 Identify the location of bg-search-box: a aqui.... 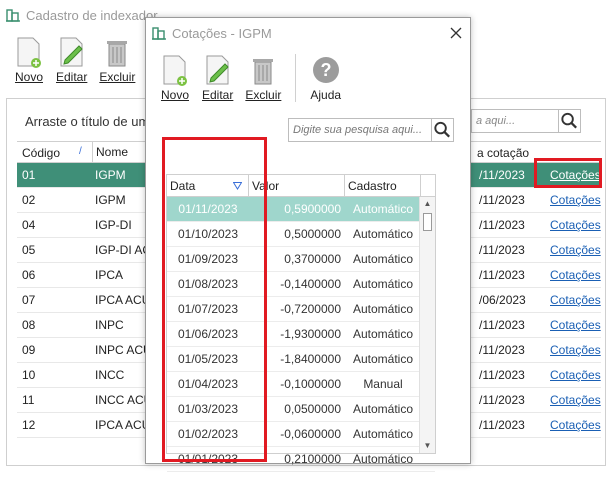
(526, 121).